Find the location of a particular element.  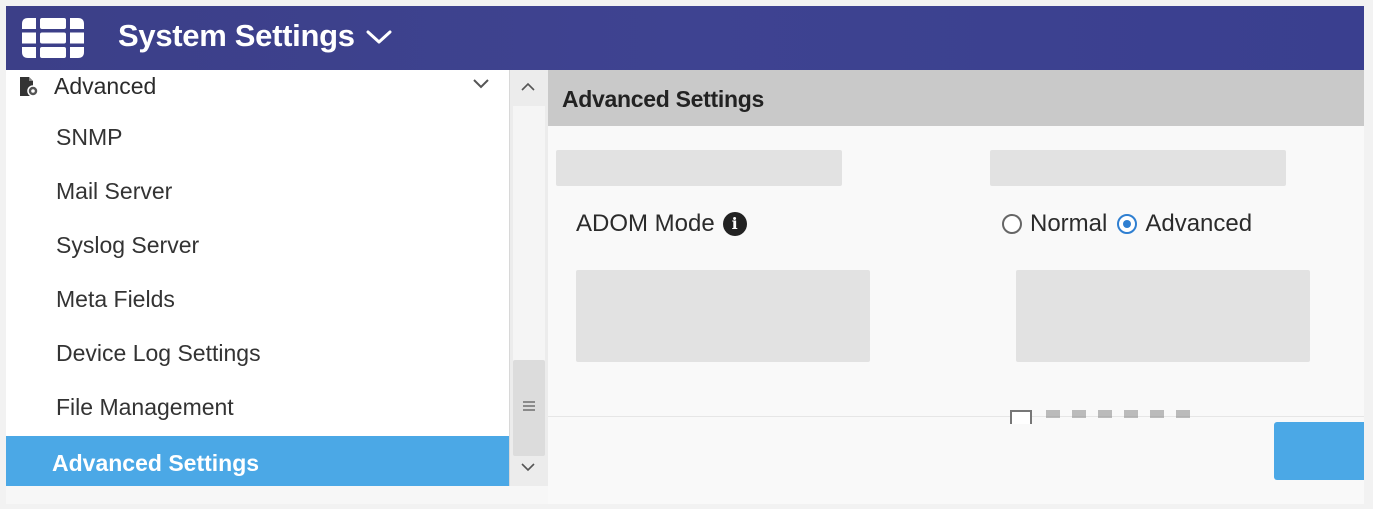

divider is located at coordinates (956, 416).